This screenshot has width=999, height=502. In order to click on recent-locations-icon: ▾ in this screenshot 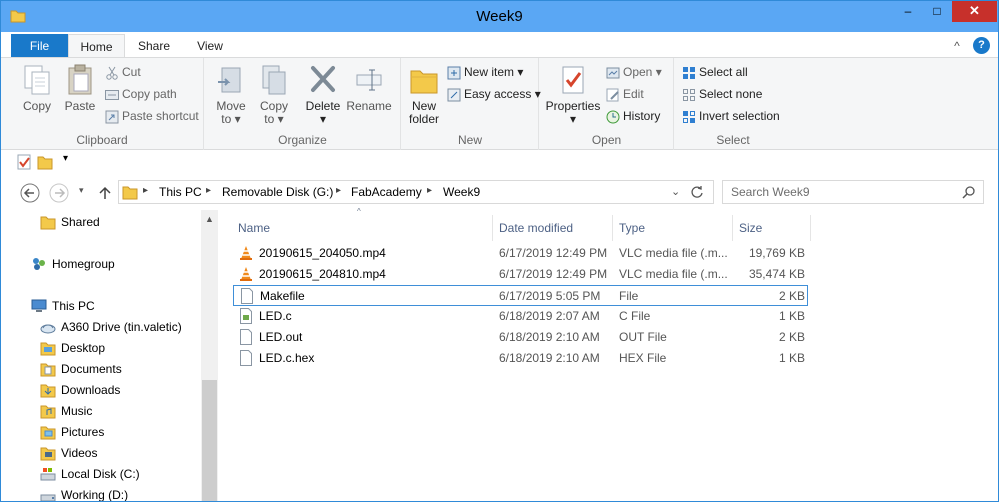, I will do `click(81, 190)`.